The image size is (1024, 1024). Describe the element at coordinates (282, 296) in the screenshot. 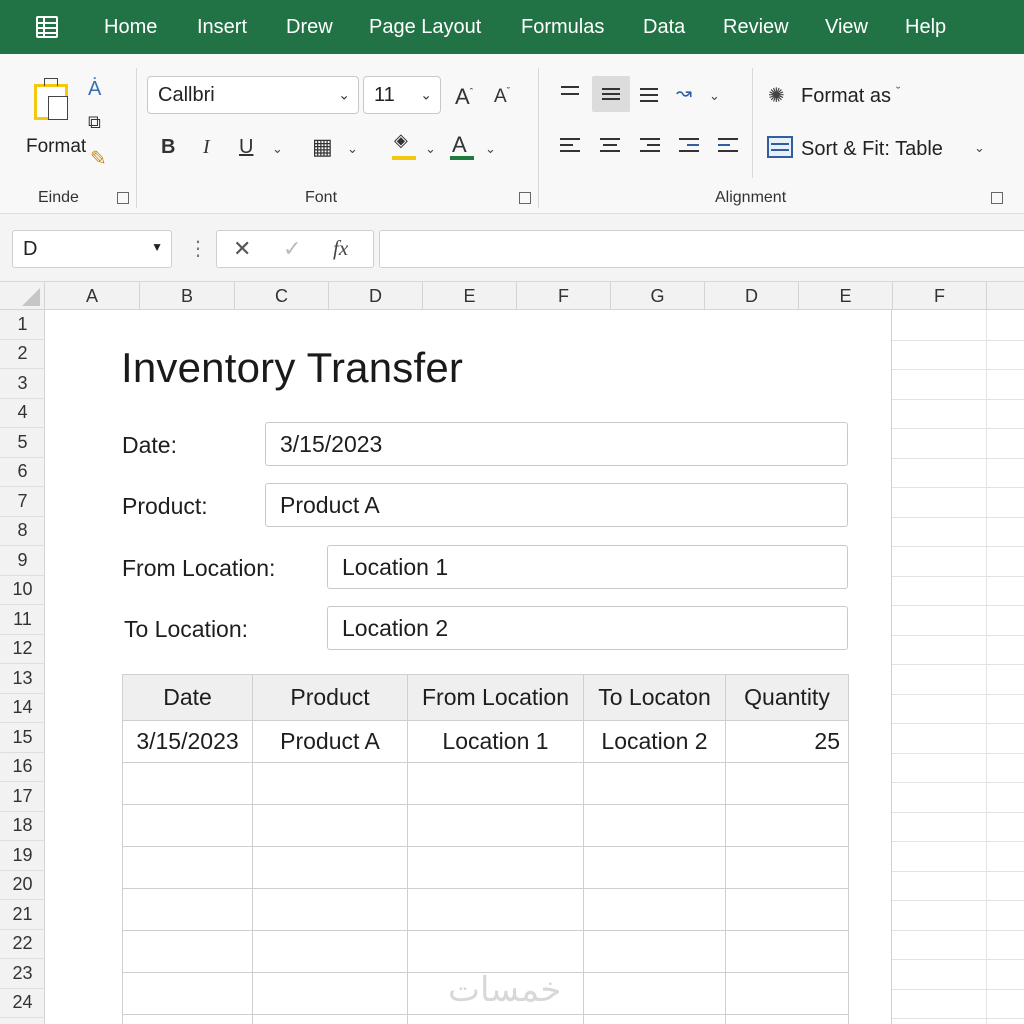

I see `column-header: C` at that location.